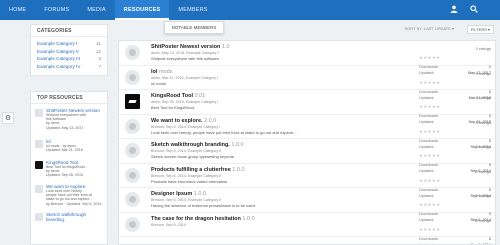 Image resolution: width=500 pixels, height=245 pixels. Describe the element at coordinates (69, 31) in the screenshot. I see `categories-title: CATEGORIES` at that location.